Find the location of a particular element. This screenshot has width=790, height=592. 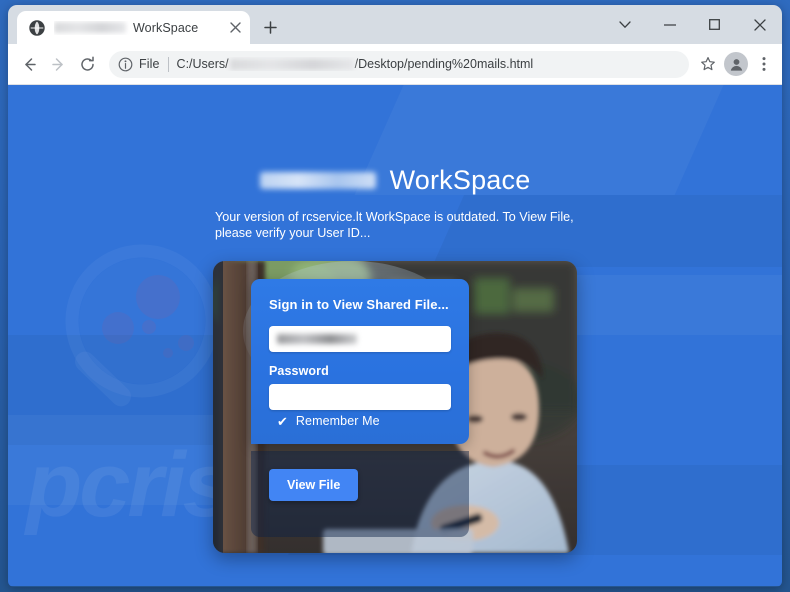

tab-title: WorkSpace is located at coordinates (166, 27).